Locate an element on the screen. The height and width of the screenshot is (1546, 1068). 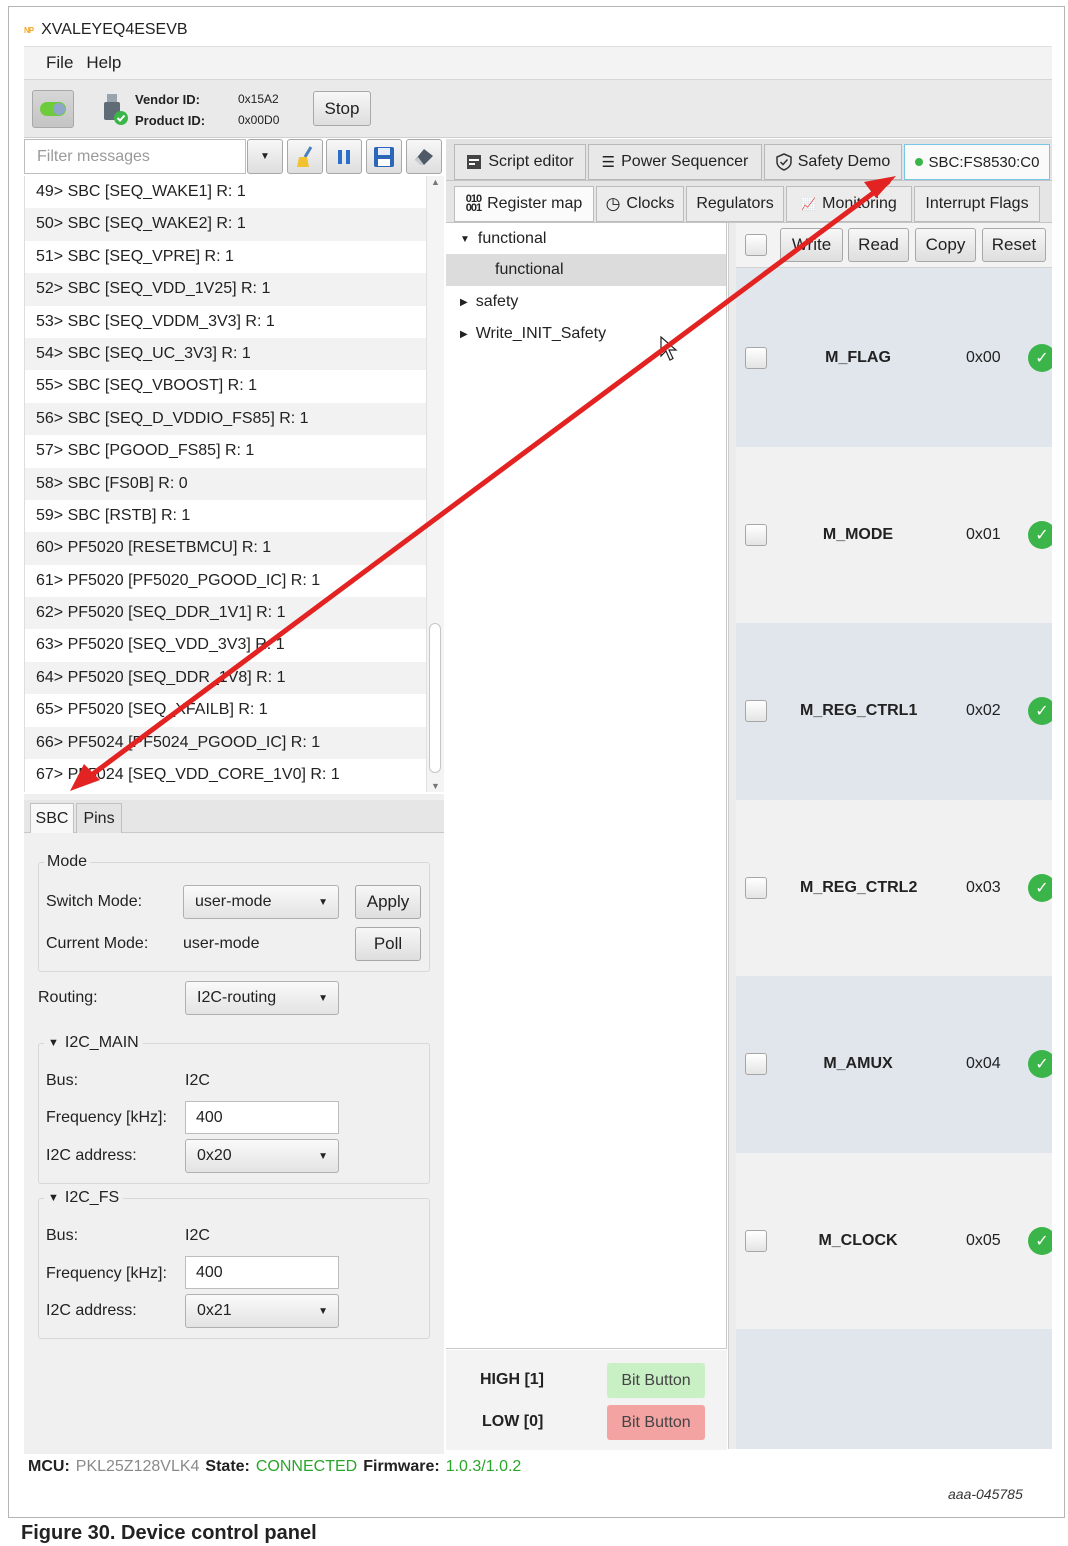
register-row: M_AMUX 0x04 ✓ is located at coordinates (894, 1064).